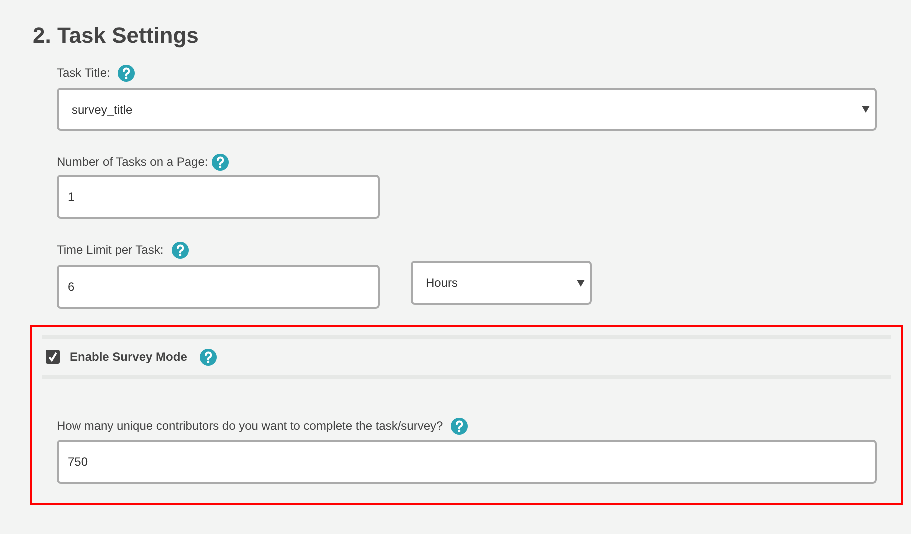  Describe the element at coordinates (218, 287) in the screenshot. I see `time-limit-input: 6` at that location.